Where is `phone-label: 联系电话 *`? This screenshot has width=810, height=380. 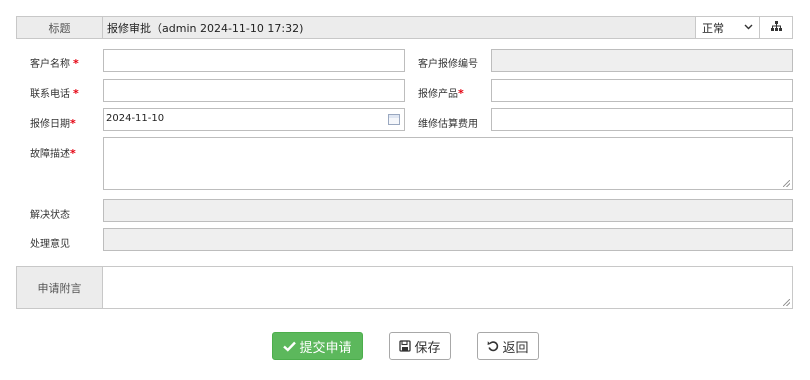
phone-label: 联系电话 * is located at coordinates (54, 93).